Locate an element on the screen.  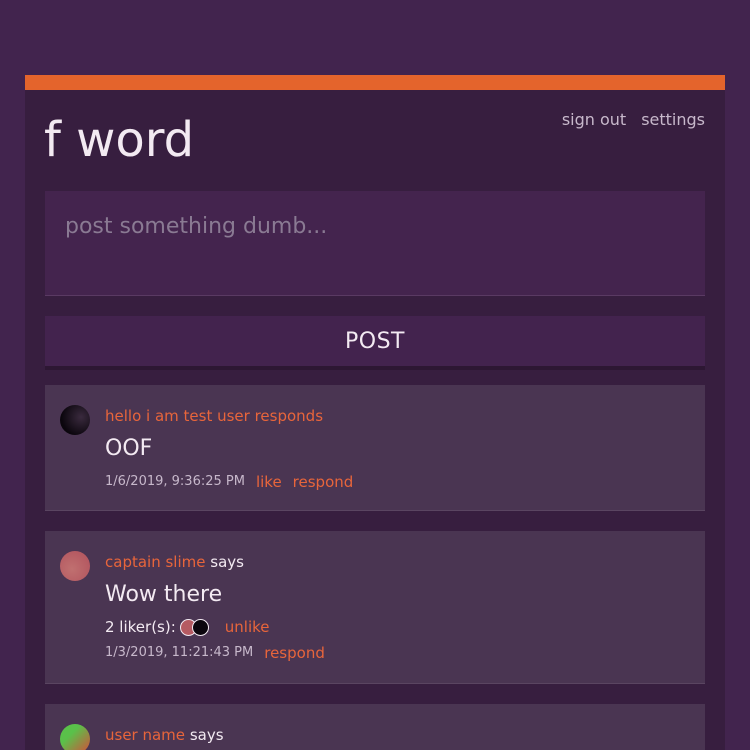
author-line: hello i am test user responds is located at coordinates (397, 416).